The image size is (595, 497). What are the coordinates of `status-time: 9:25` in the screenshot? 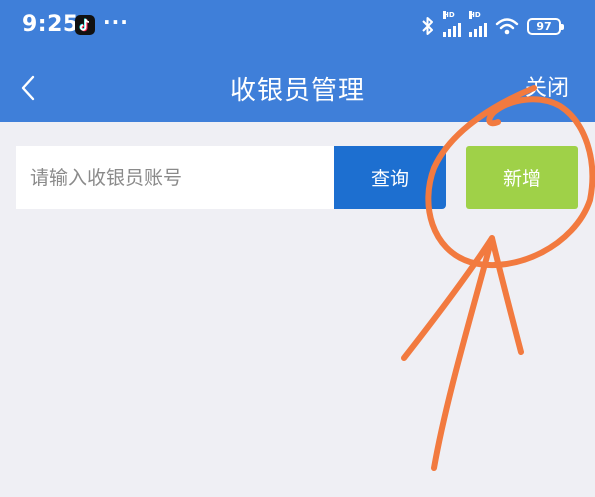 It's located at (50, 24).